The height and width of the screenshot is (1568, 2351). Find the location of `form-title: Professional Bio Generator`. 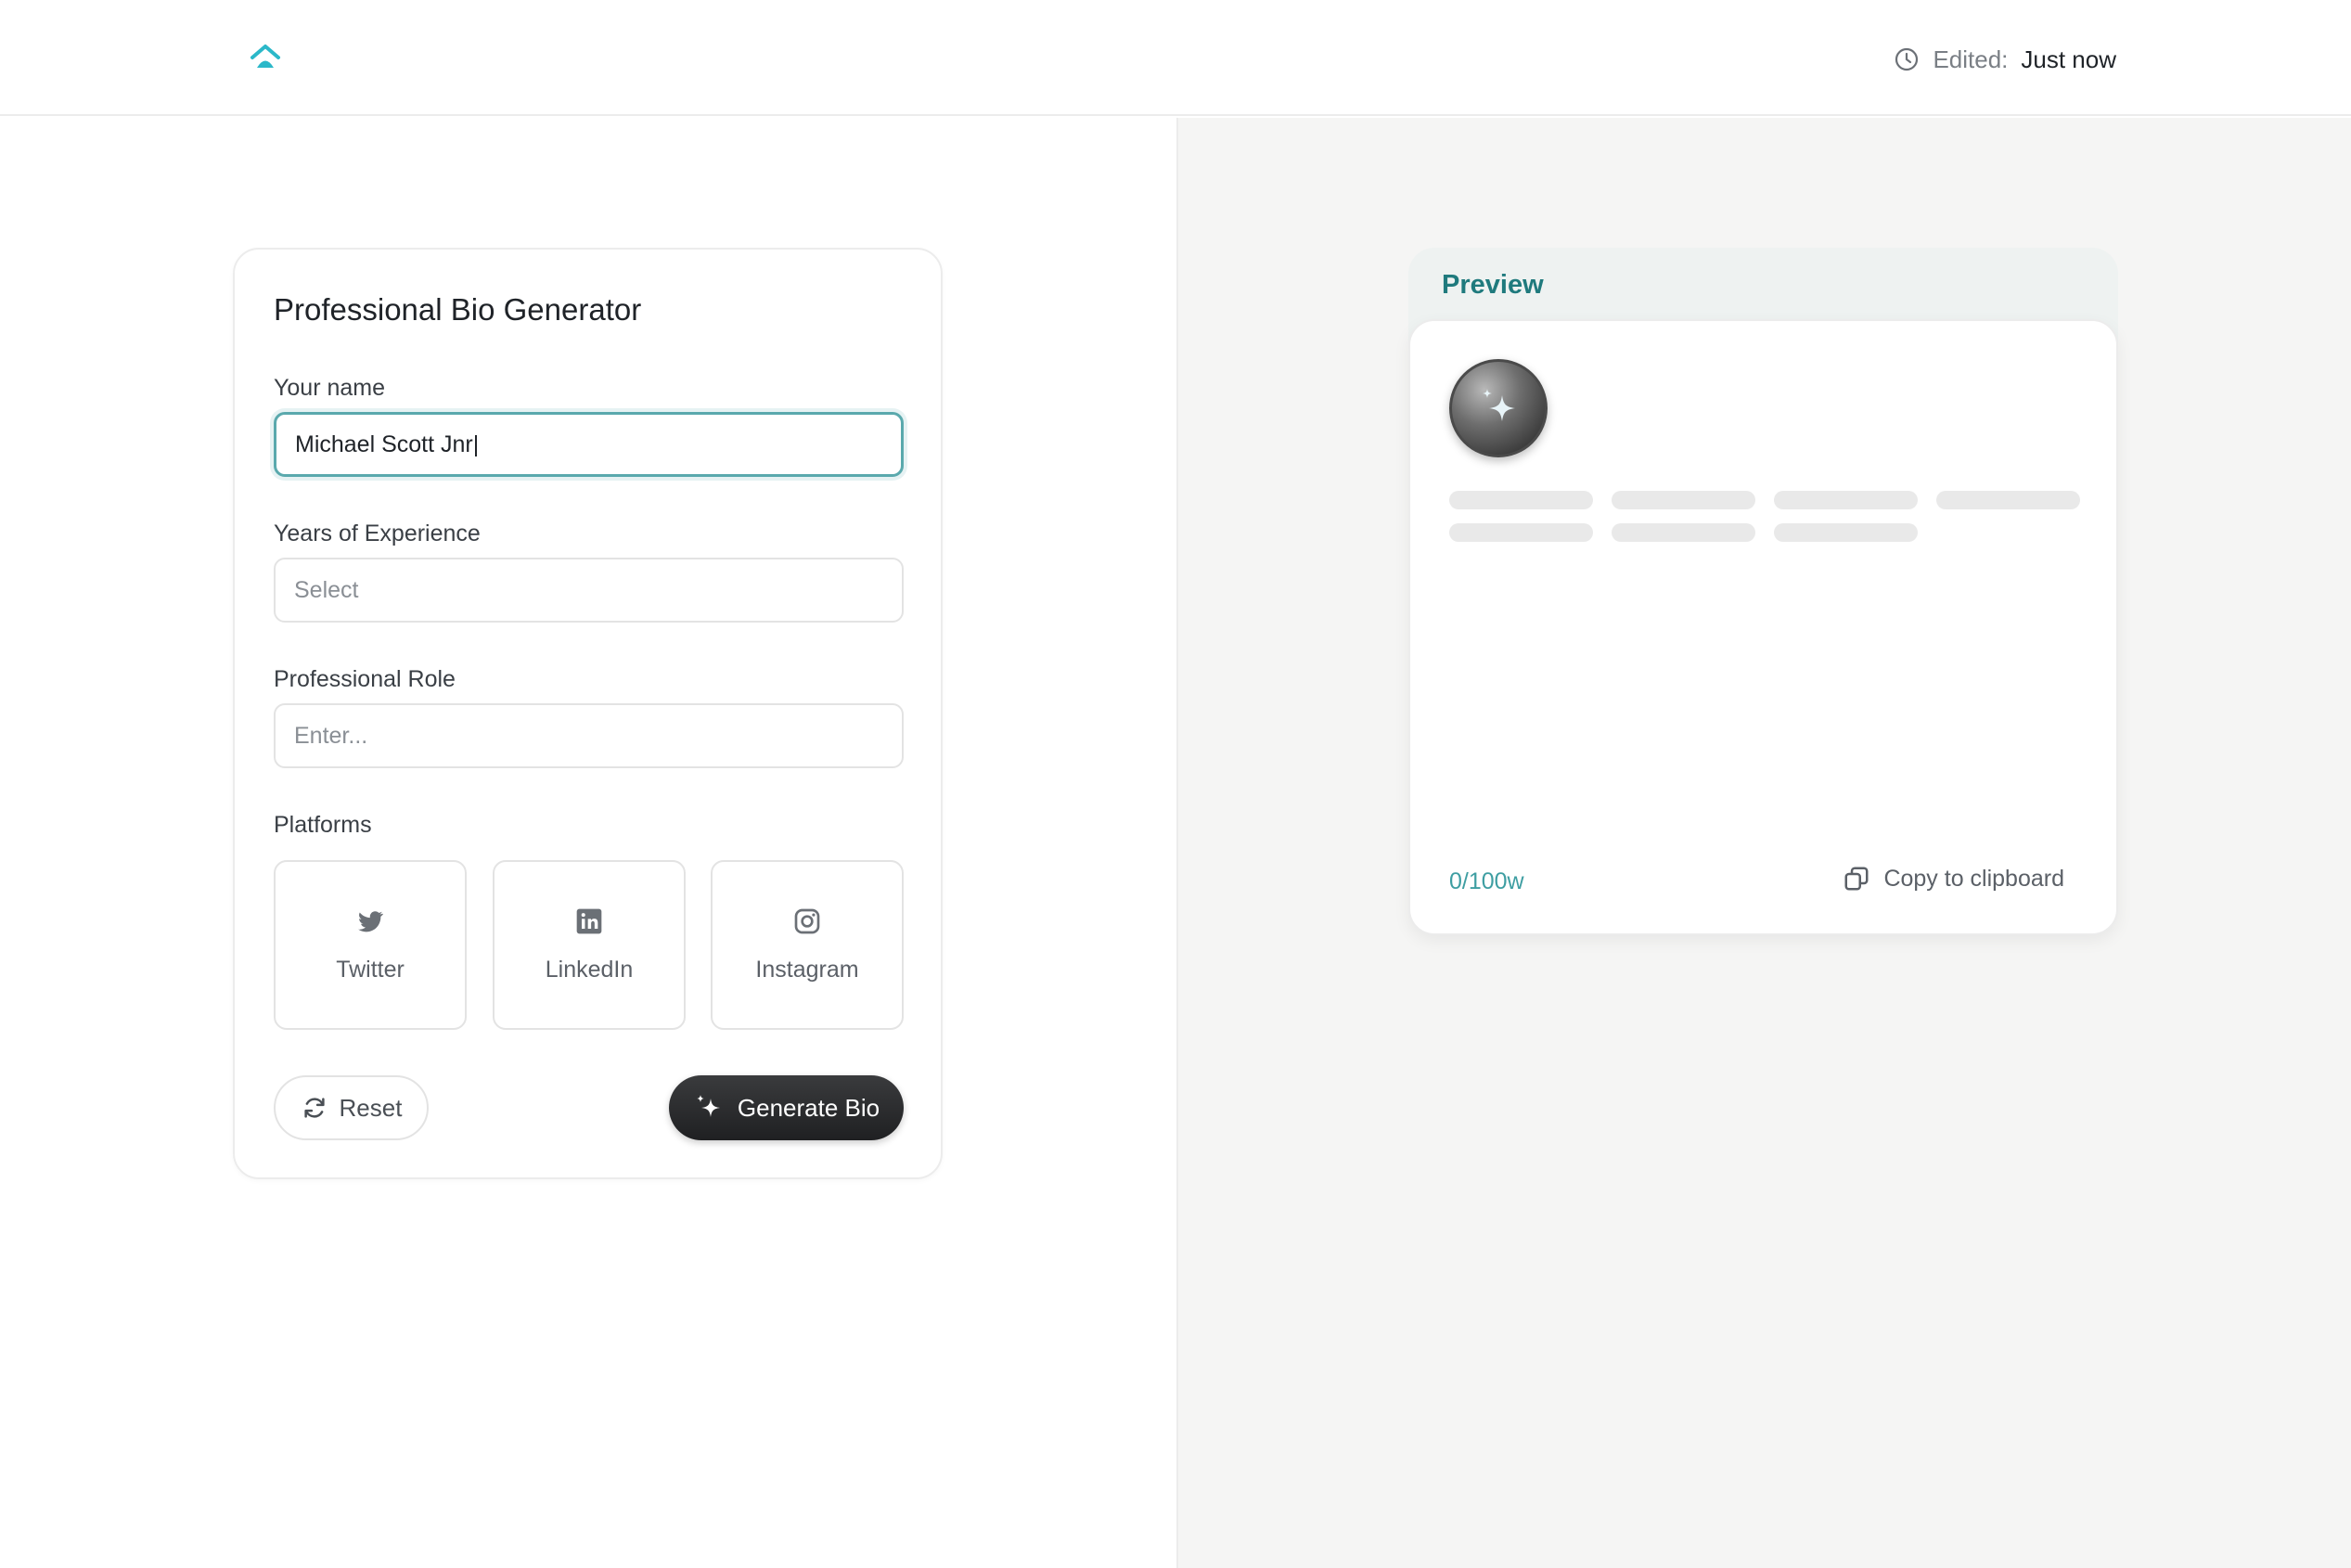

form-title: Professional Bio Generator is located at coordinates (458, 310).